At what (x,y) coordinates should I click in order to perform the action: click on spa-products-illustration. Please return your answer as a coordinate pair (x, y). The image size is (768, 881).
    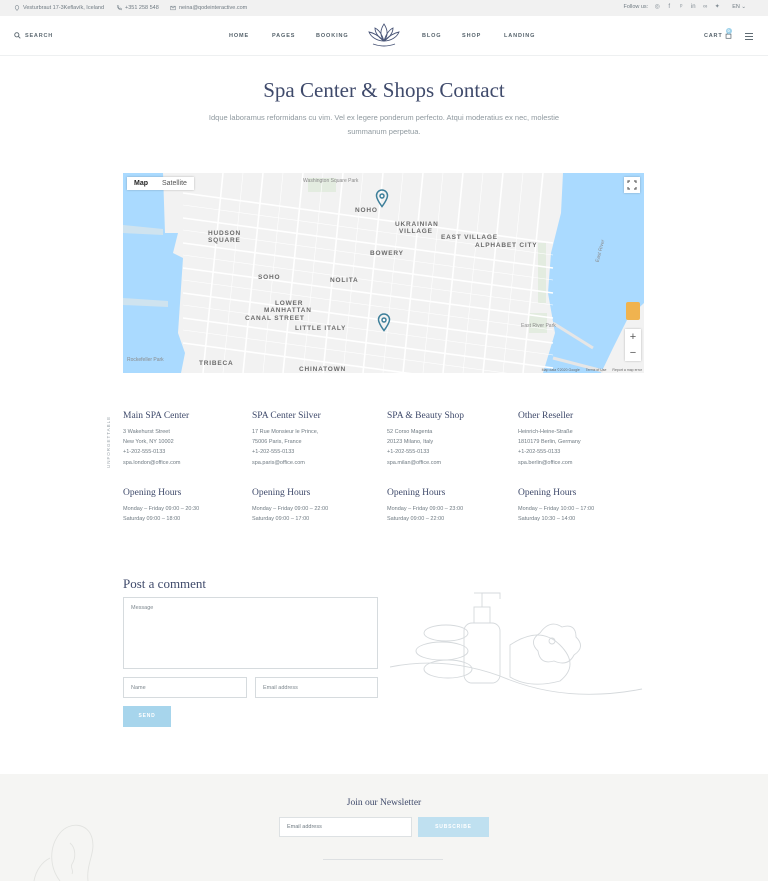
    Looking at the image, I should click on (516, 643).